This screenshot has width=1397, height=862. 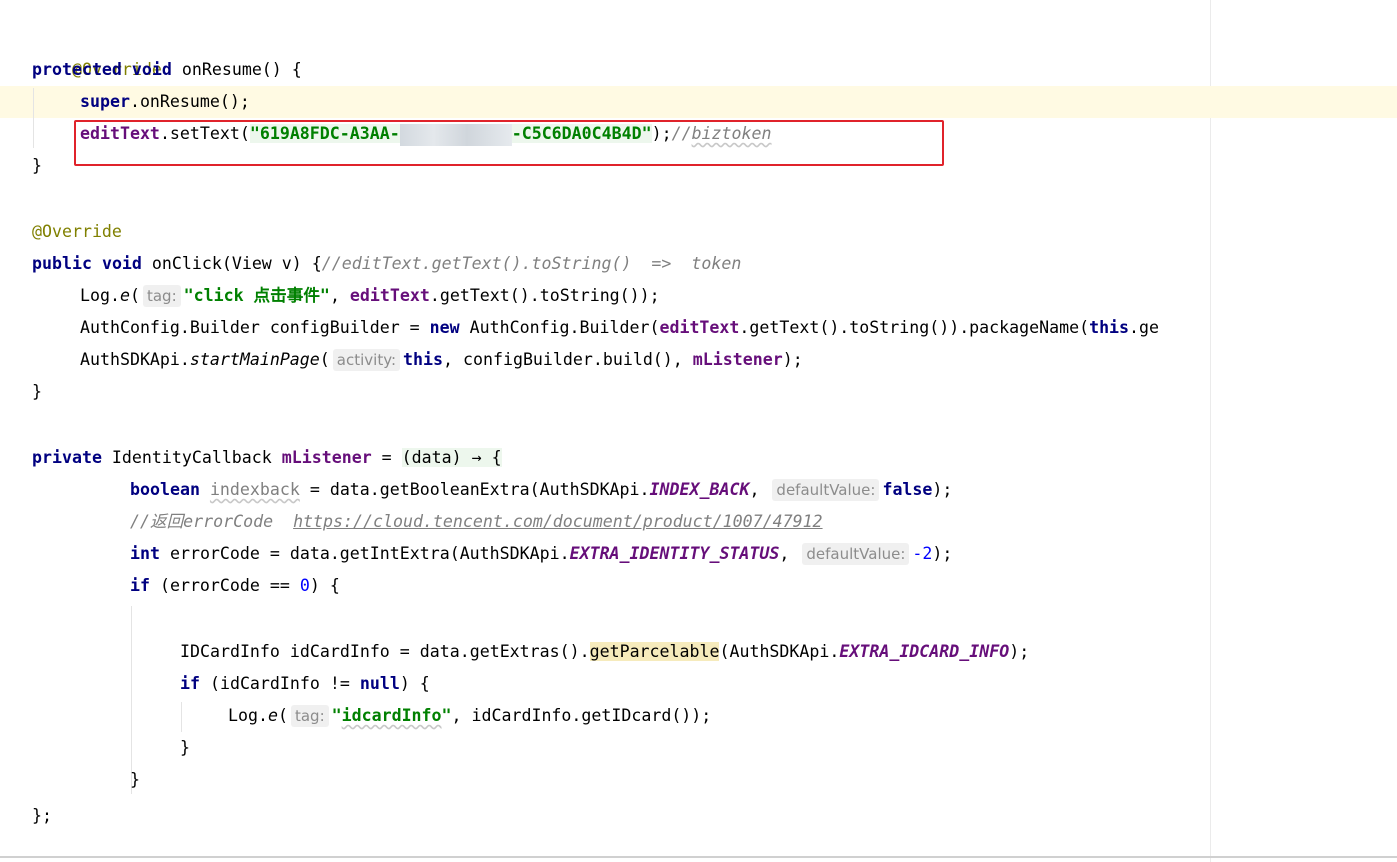 I want to click on code-text: .getText().toString()).packageName(, so click(x=914, y=327).